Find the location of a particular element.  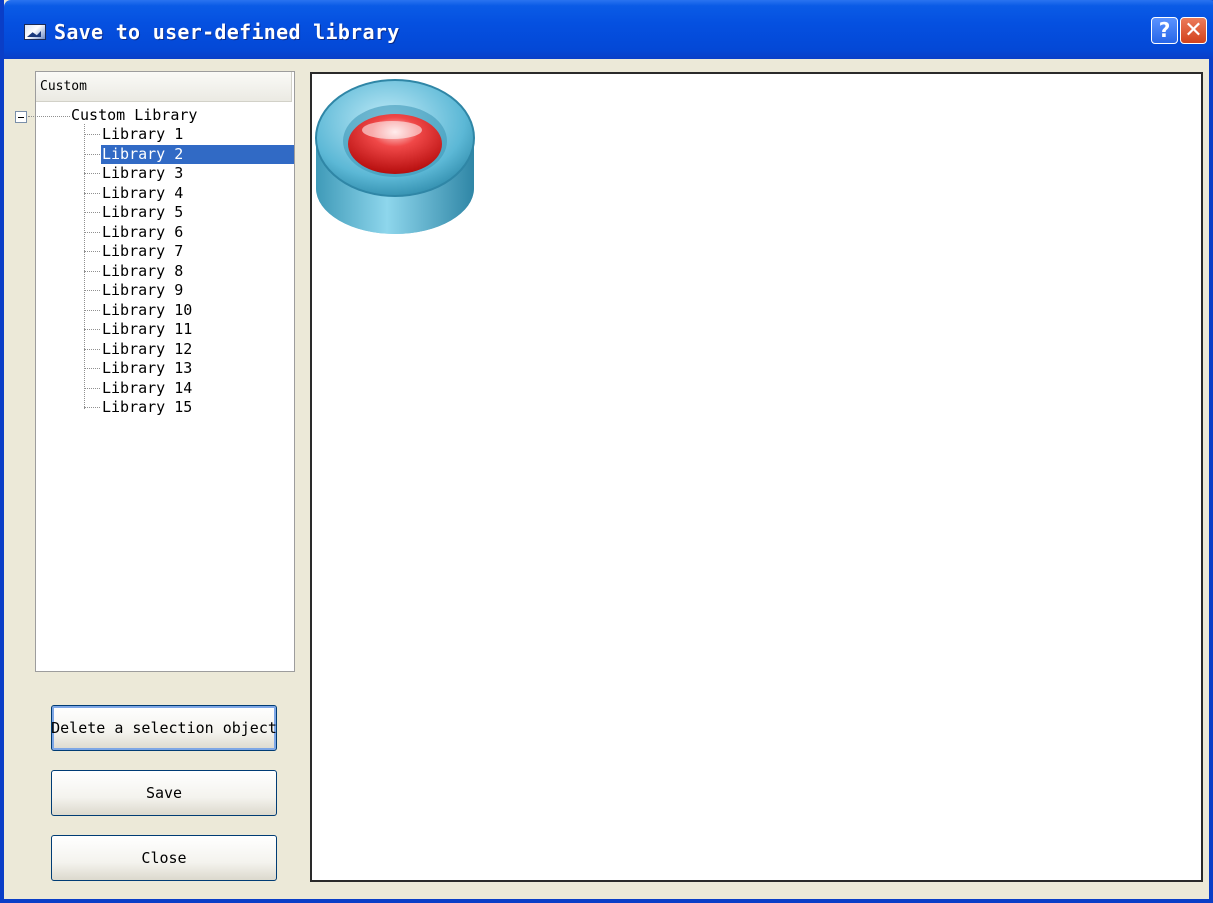

tree-item-label: Library 8 is located at coordinates (143, 270).